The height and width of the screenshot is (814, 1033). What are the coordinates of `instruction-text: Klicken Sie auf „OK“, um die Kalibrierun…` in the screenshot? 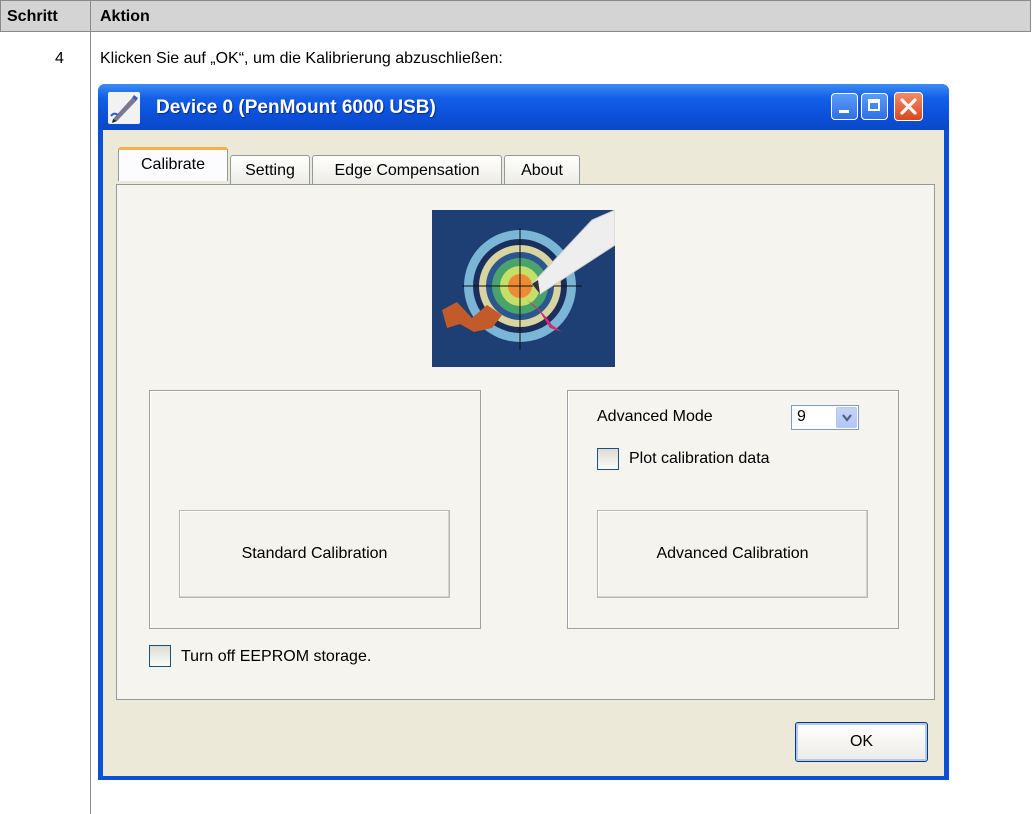 It's located at (301, 58).